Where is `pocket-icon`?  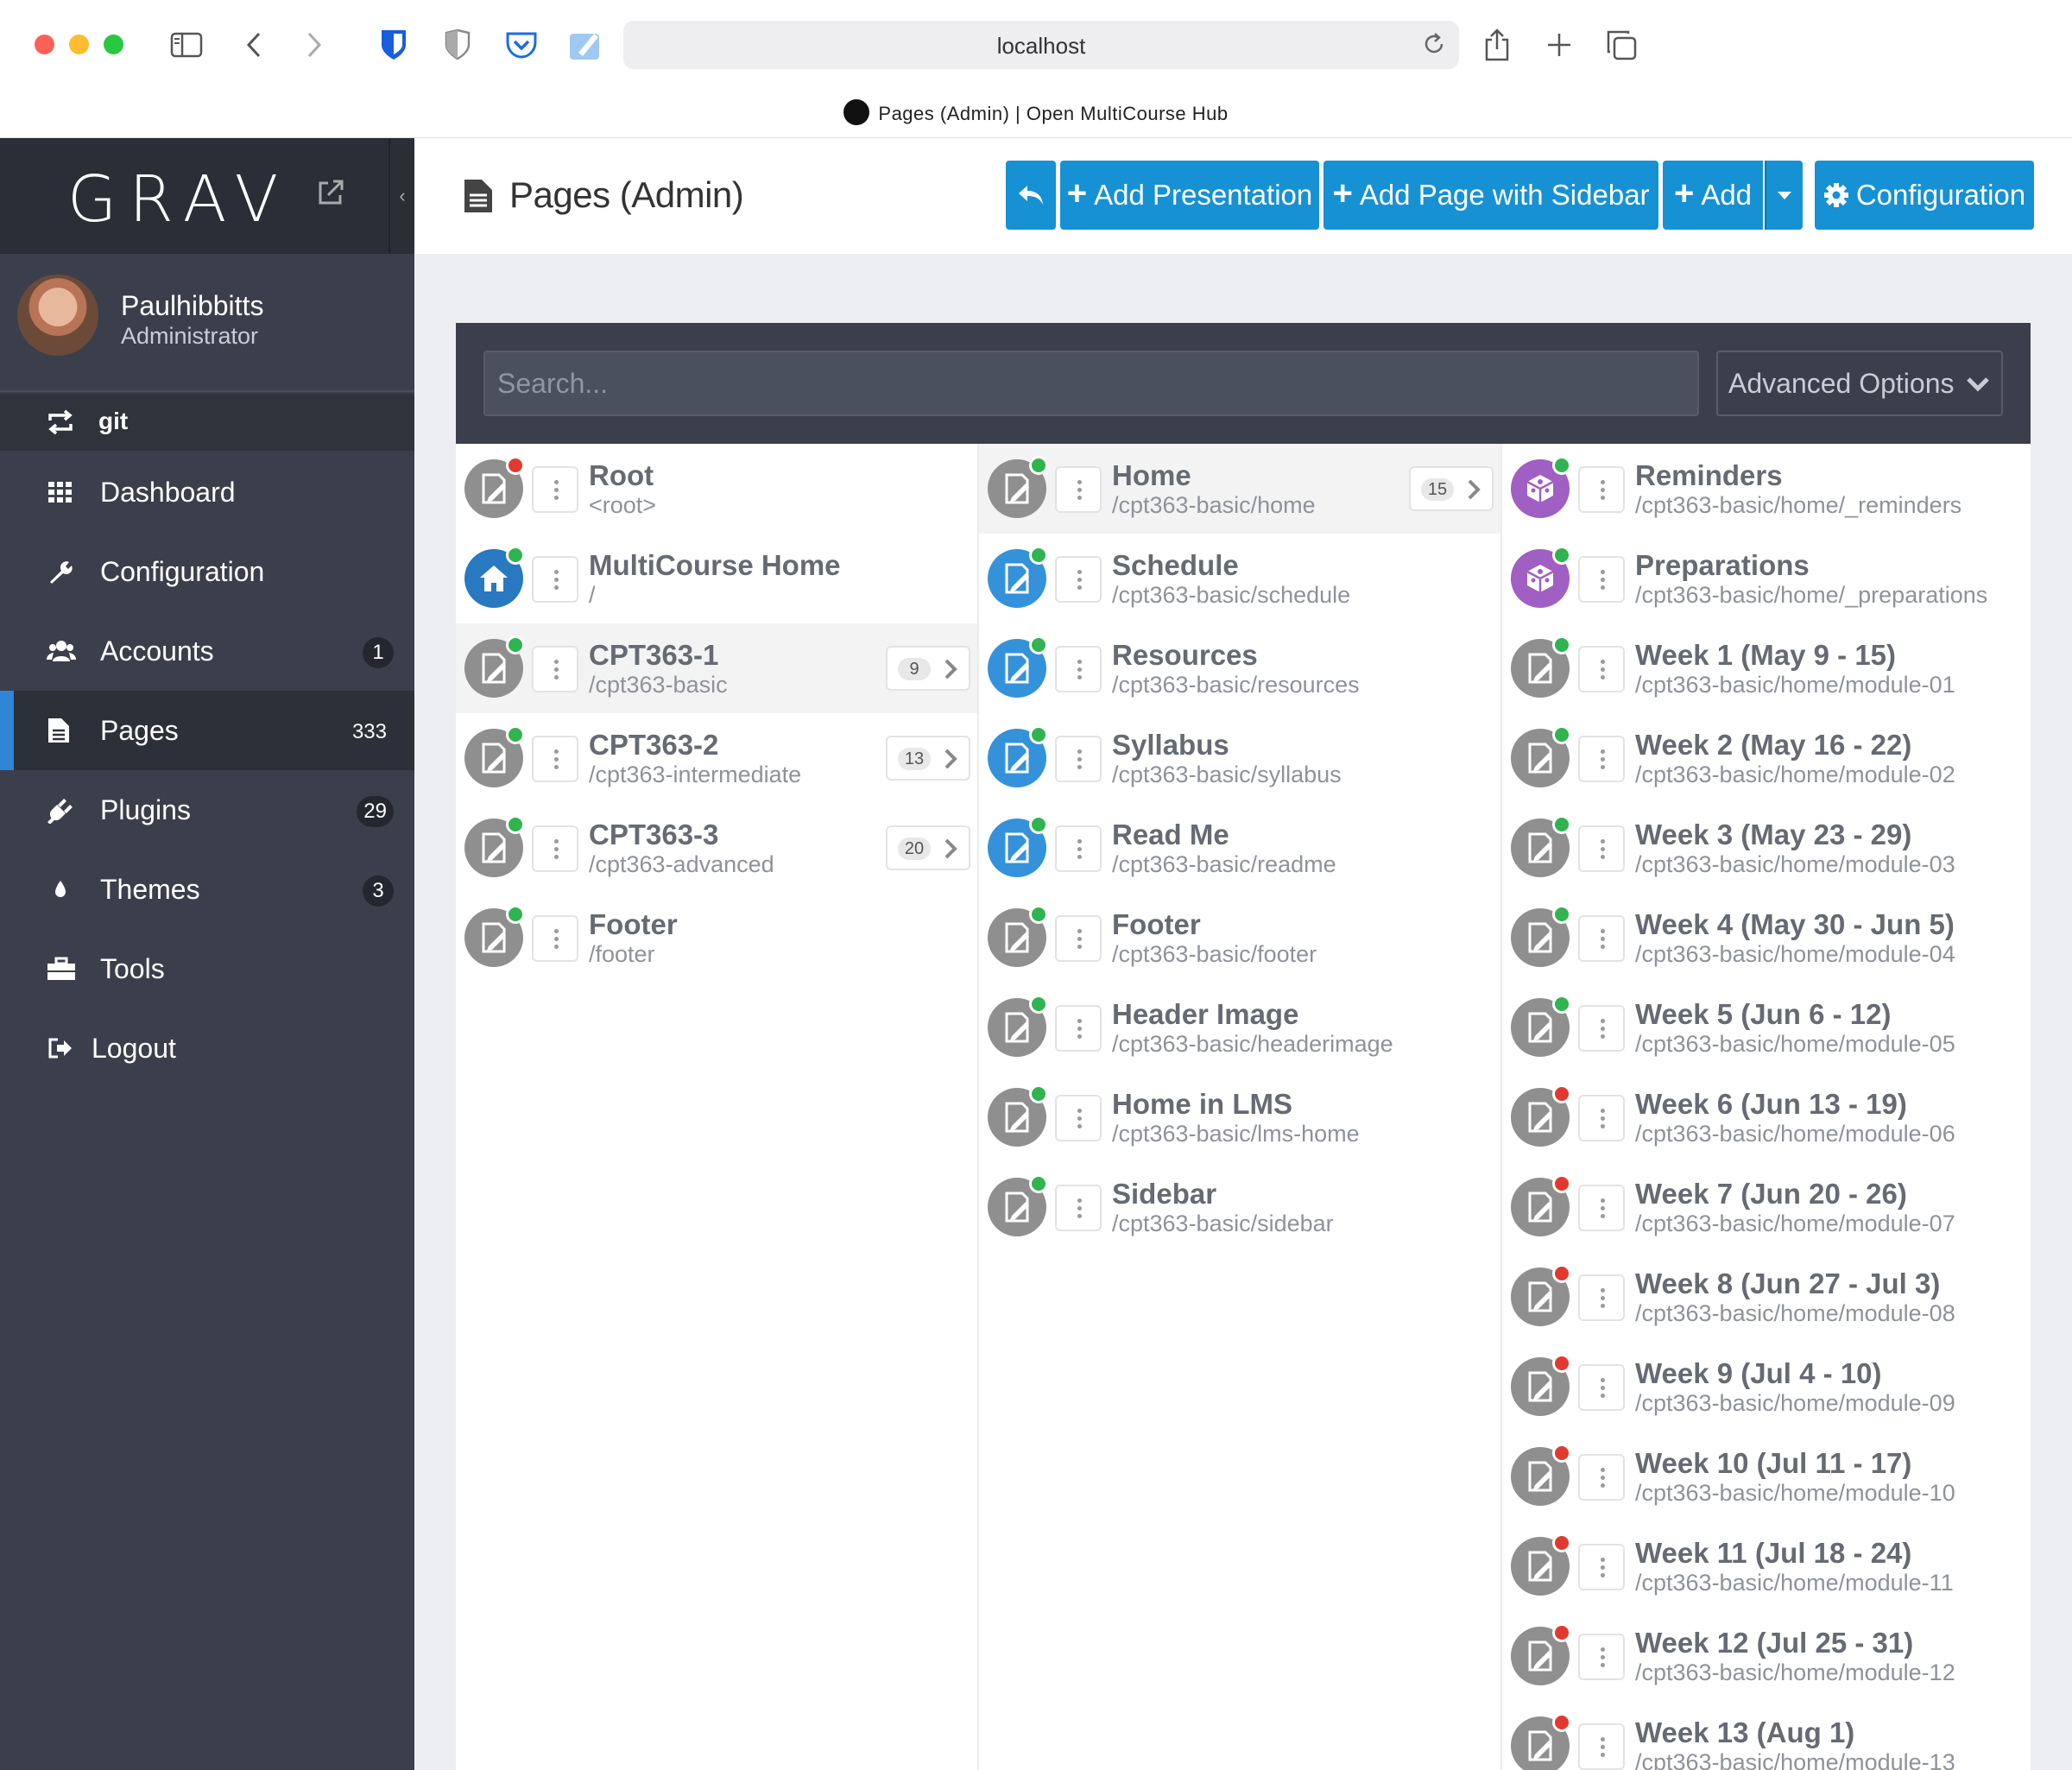
pocket-icon is located at coordinates (521, 45).